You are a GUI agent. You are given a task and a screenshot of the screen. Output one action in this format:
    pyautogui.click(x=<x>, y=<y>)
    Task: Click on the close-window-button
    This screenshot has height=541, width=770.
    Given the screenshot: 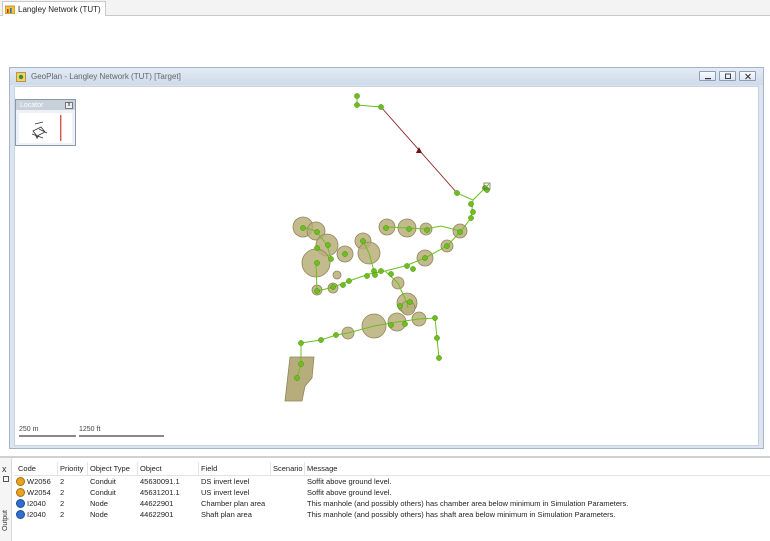 What is the action you would take?
    pyautogui.click(x=747, y=76)
    